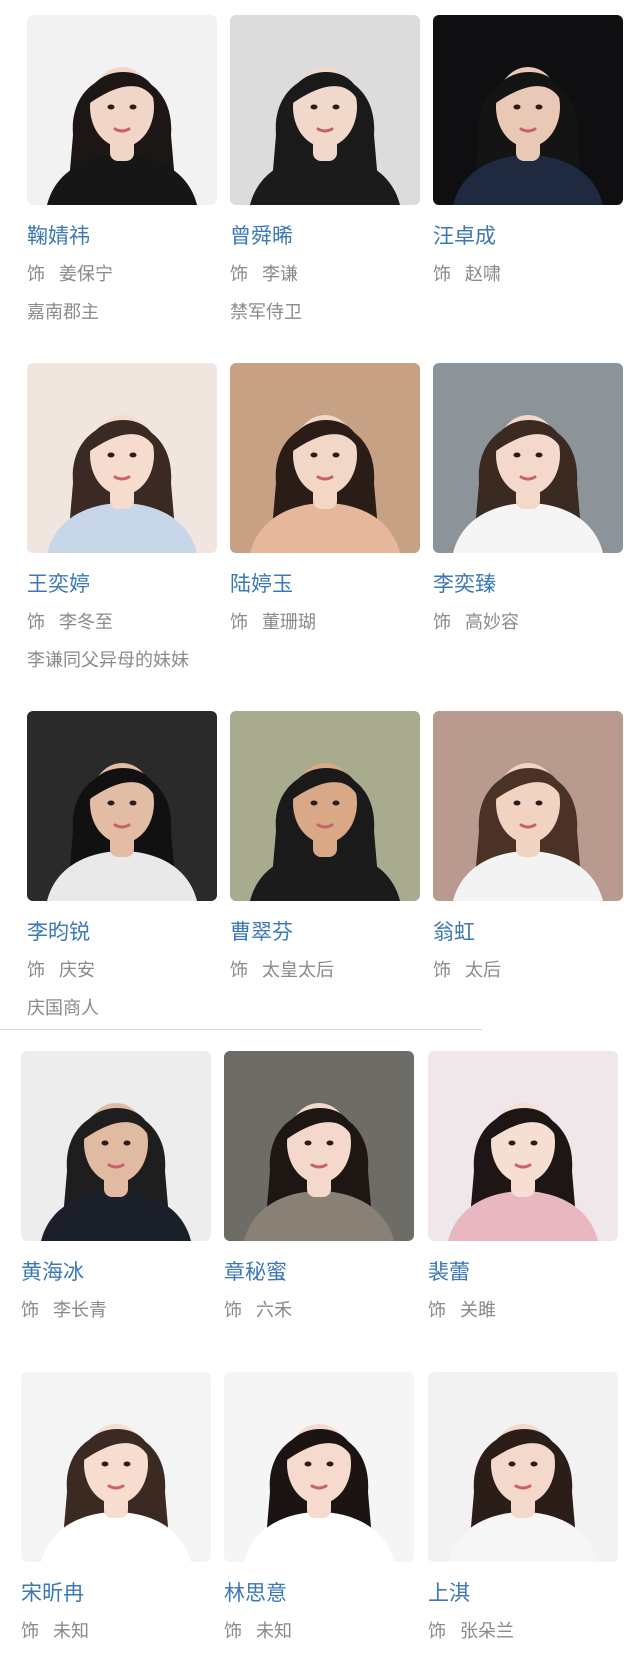  I want to click on cast-card: 李昀锐 饰庆安 庆国商人, so click(122, 866).